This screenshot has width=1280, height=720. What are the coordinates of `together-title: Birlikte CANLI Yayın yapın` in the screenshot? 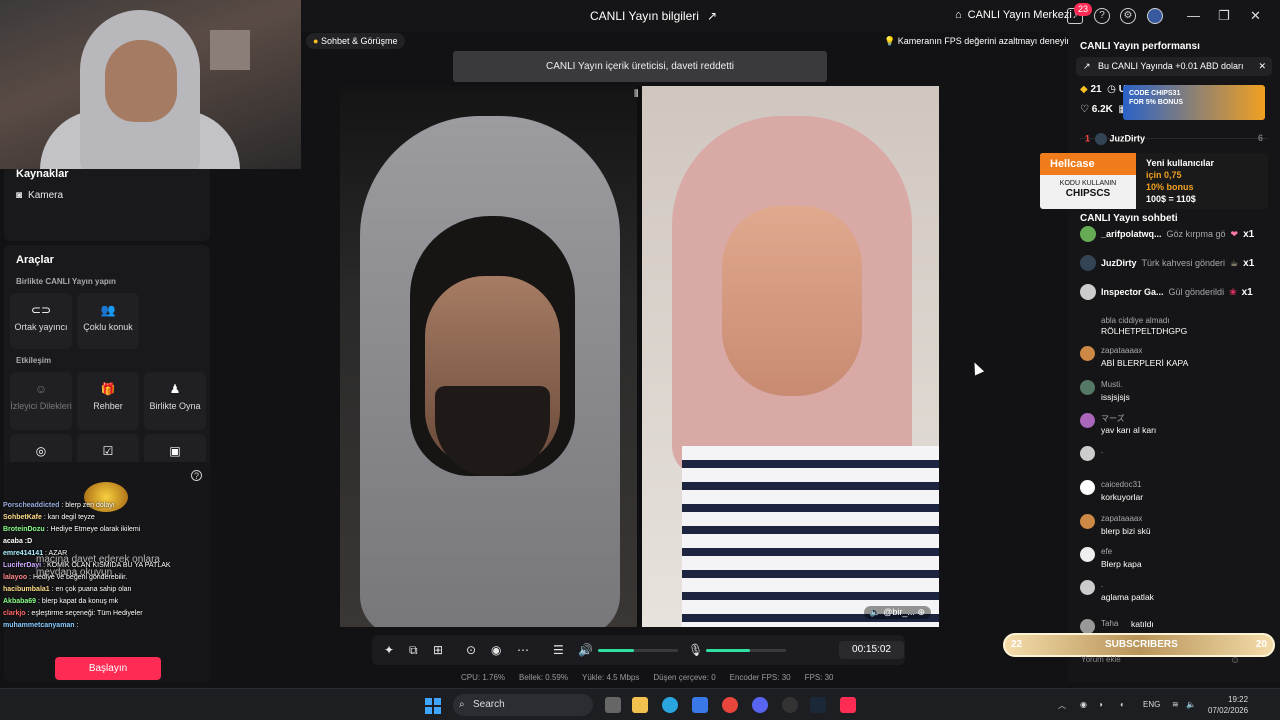 It's located at (66, 281).